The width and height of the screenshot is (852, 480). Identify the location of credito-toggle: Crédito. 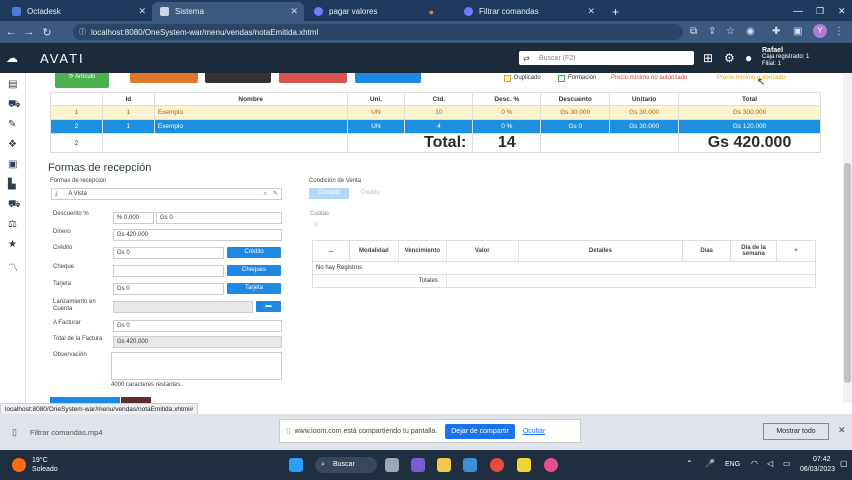
(370, 193).